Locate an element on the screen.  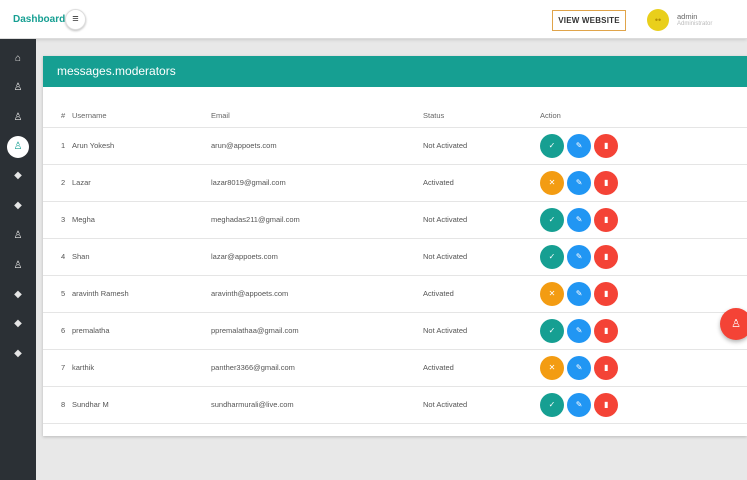
row-number: 6 is located at coordinates (57, 331).